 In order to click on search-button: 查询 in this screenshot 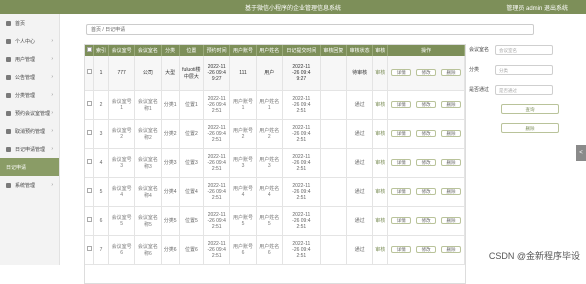, I will do `click(530, 109)`.